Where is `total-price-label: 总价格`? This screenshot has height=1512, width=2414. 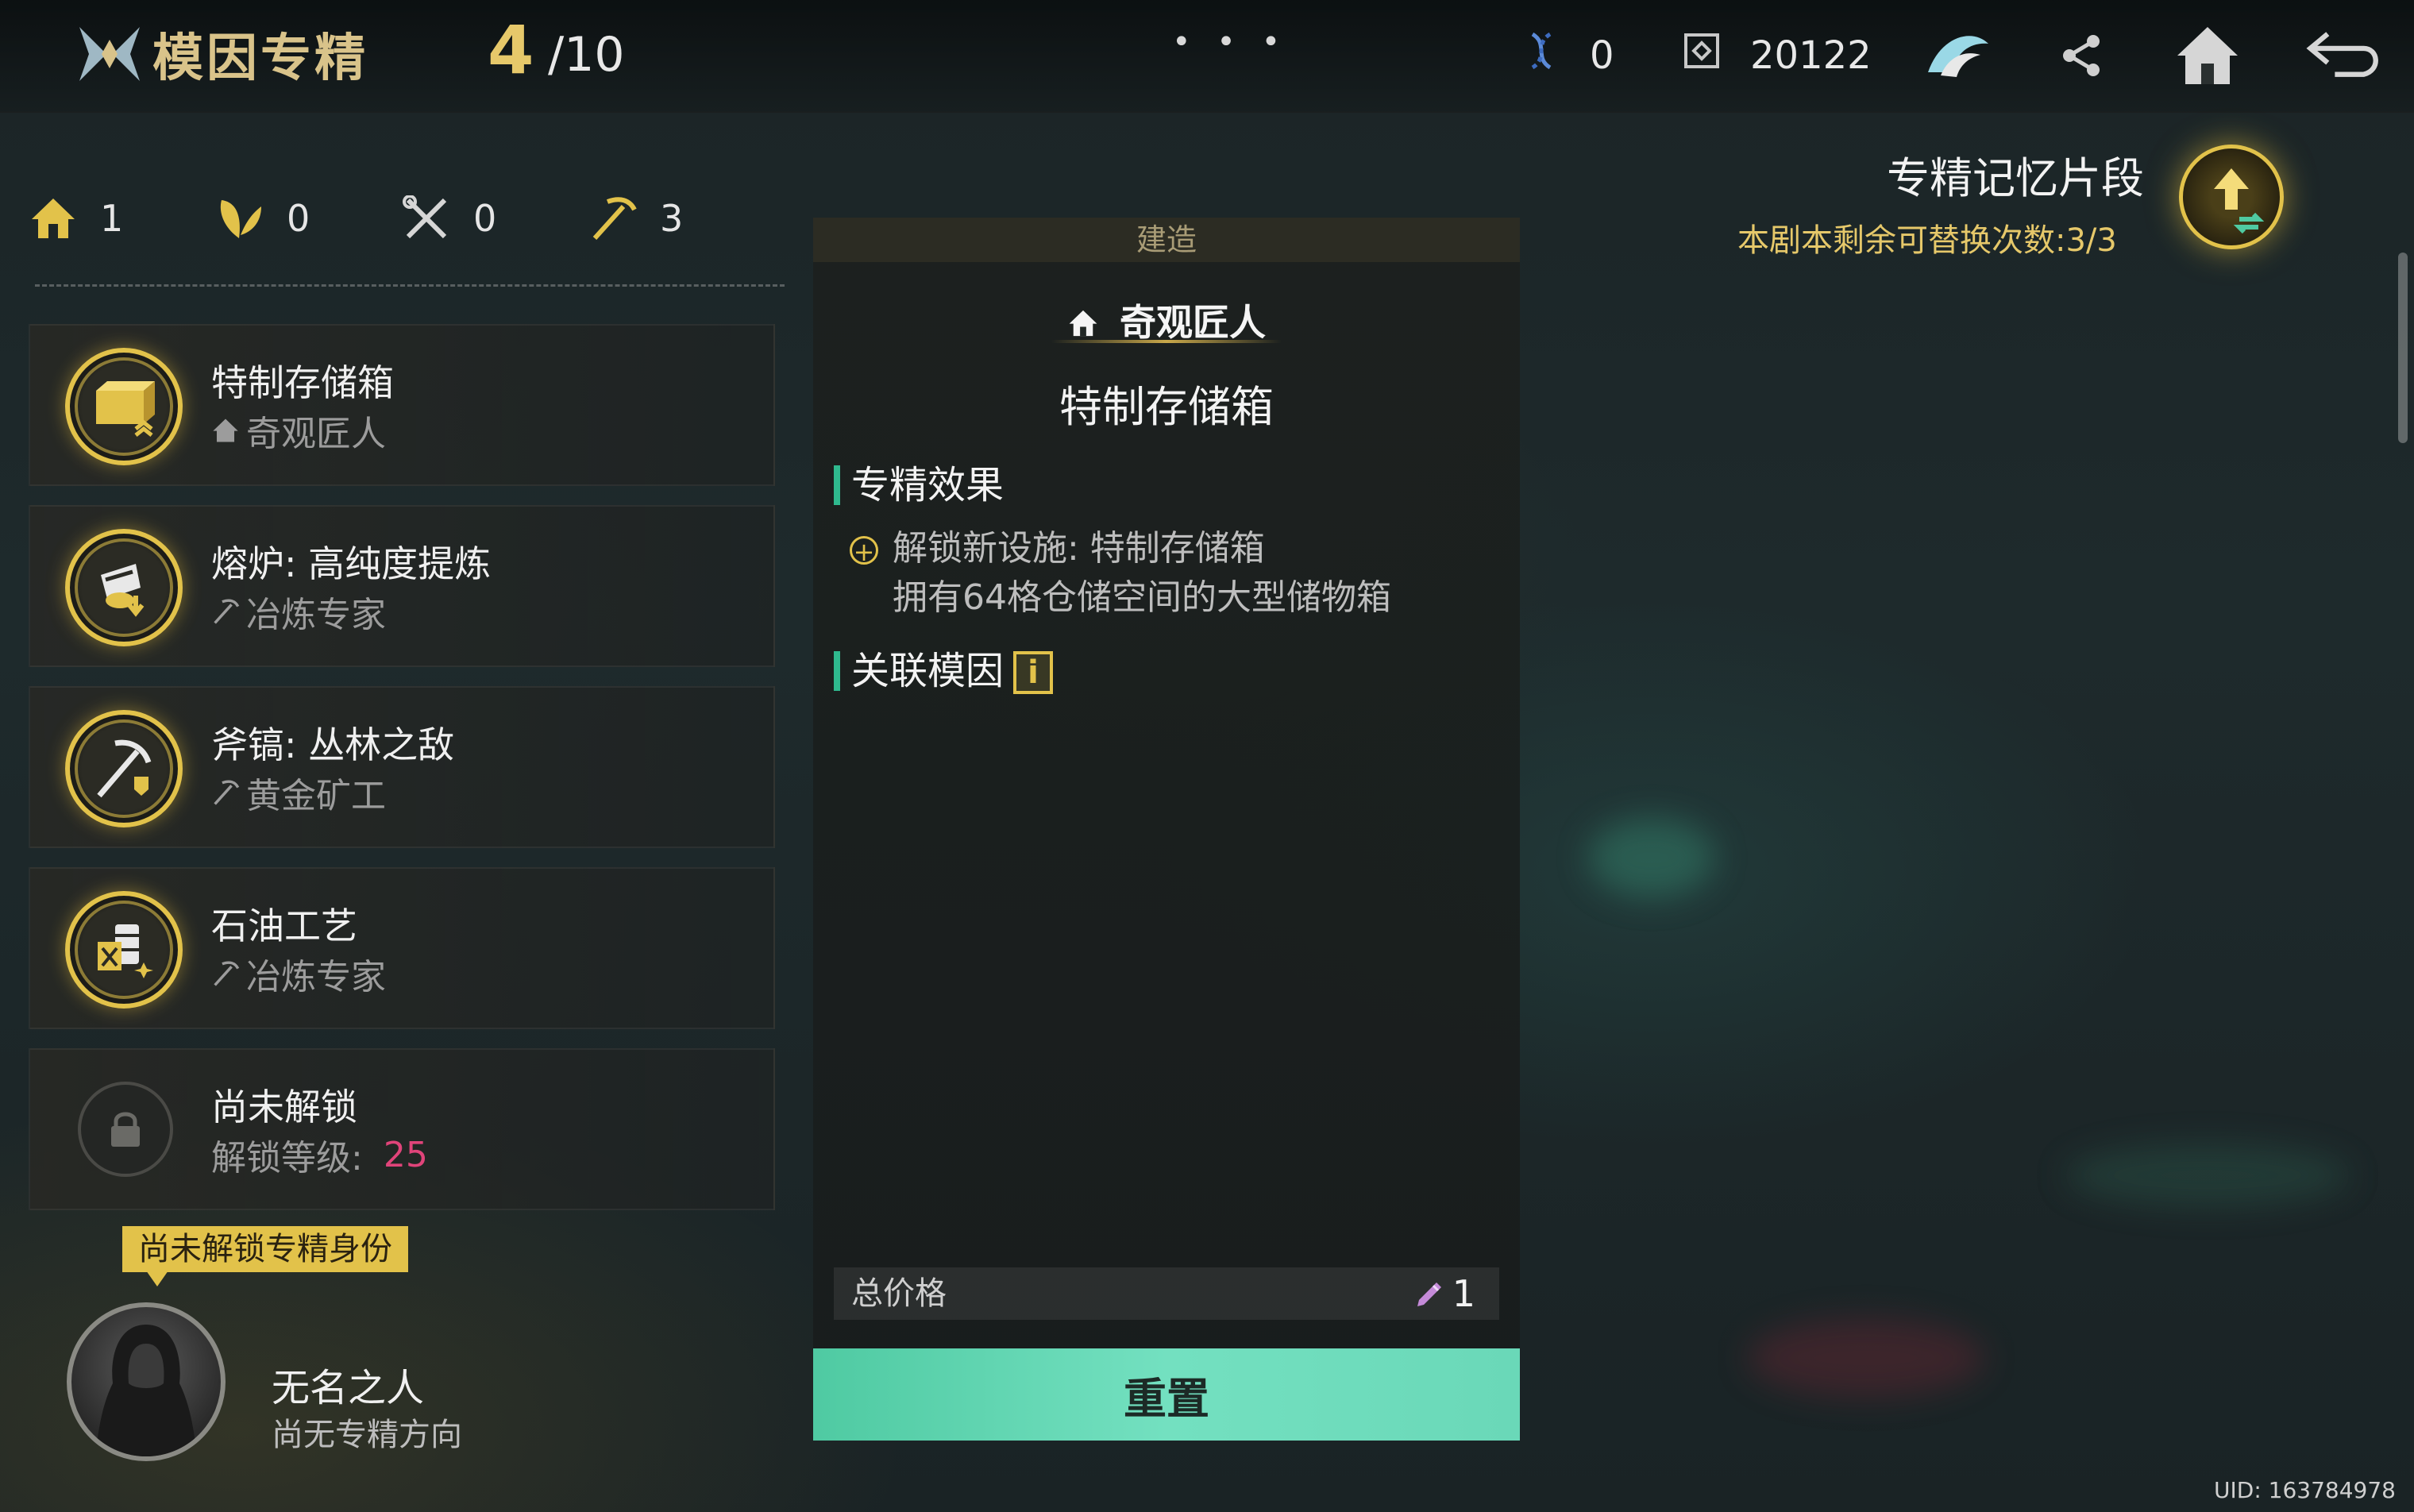 total-price-label: 总价格 is located at coordinates (899, 1293).